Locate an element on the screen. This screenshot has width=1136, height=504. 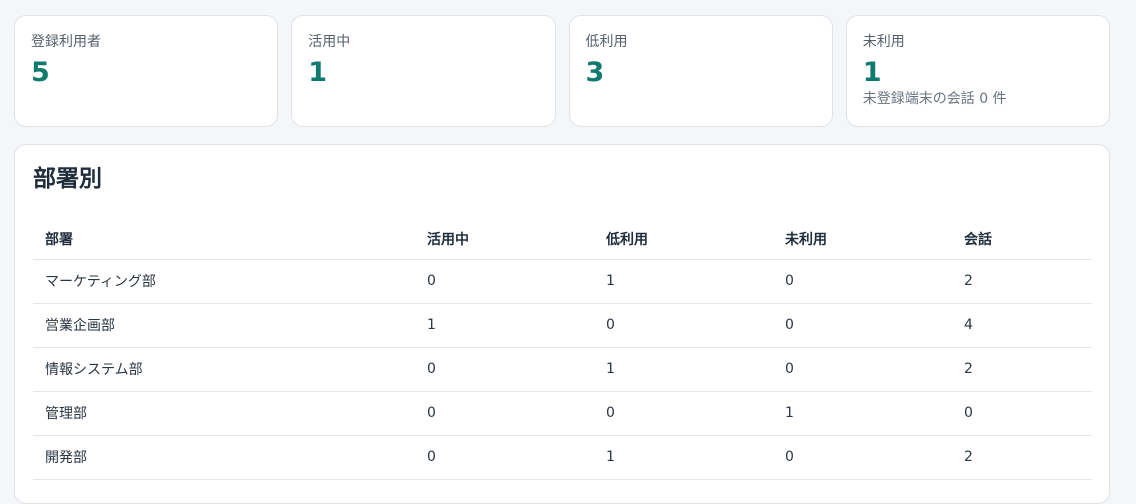
table-row: 情報システム部 0 1 0 2 is located at coordinates (562, 369).